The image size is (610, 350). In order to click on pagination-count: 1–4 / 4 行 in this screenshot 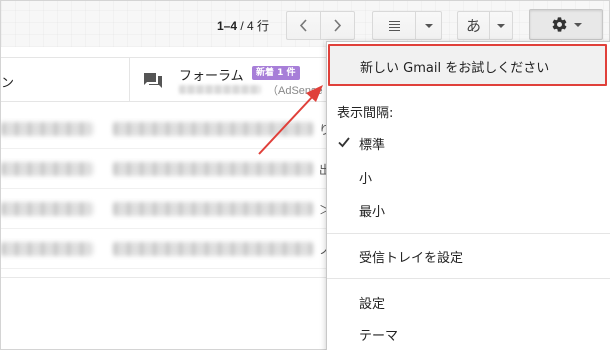, I will do `click(243, 25)`.